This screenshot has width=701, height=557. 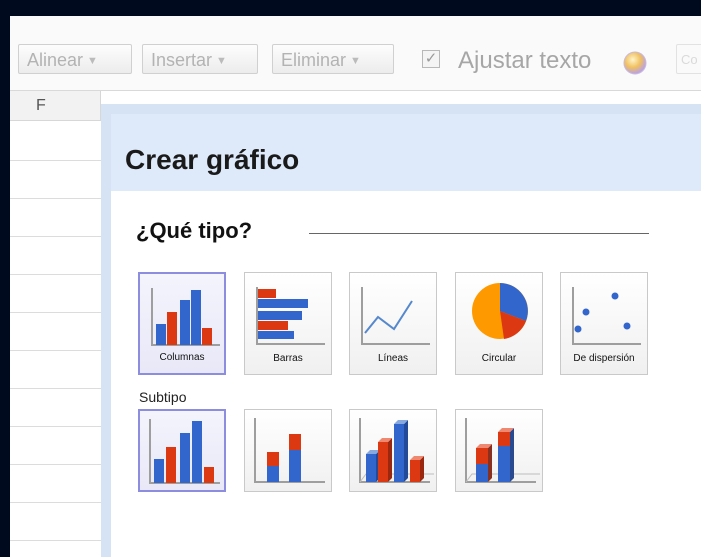 I want to click on align-button: Alinear ▼, so click(x=75, y=59).